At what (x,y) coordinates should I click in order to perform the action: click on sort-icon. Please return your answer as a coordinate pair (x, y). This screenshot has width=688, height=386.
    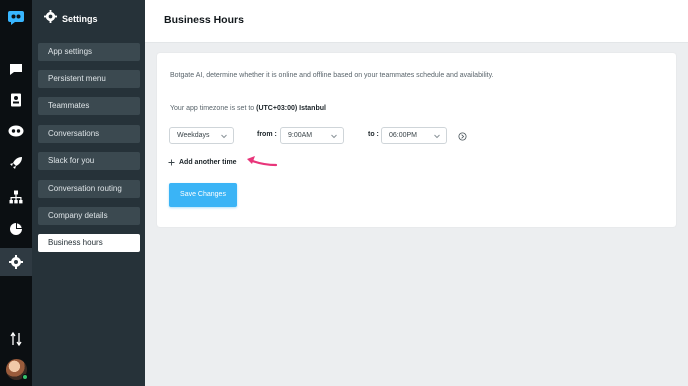
    Looking at the image, I should click on (16, 339).